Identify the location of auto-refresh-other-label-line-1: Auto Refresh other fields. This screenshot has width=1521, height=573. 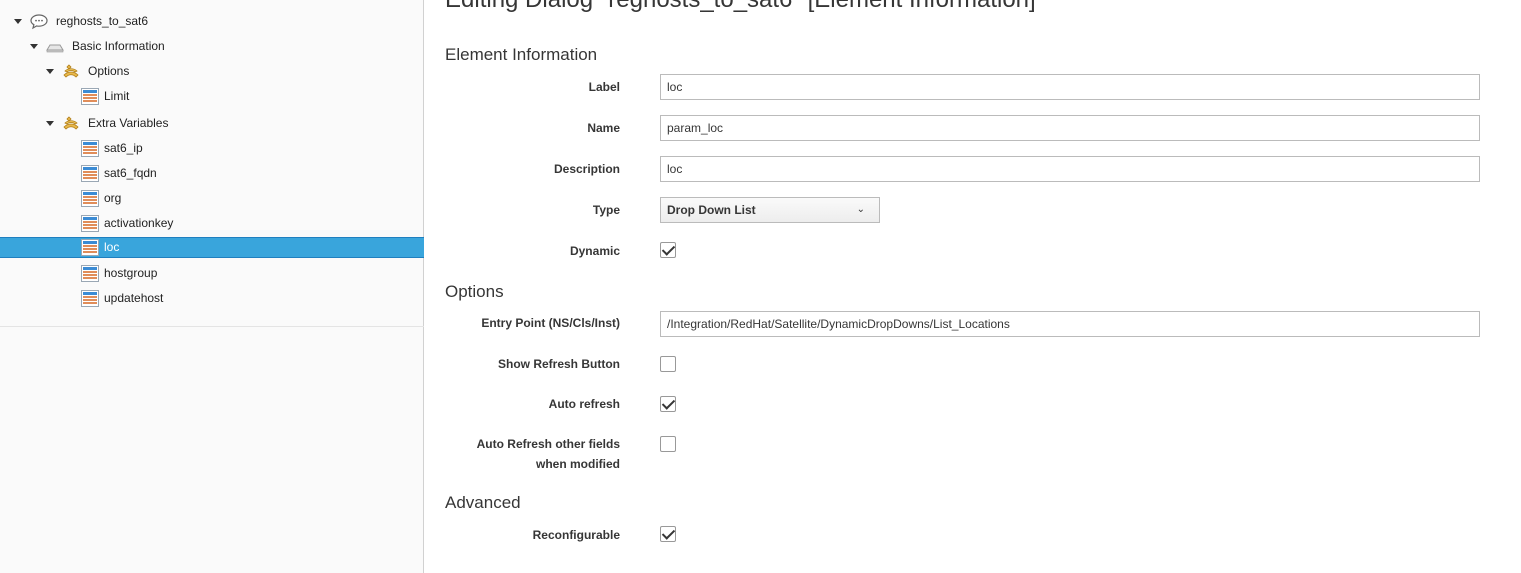
(548, 444).